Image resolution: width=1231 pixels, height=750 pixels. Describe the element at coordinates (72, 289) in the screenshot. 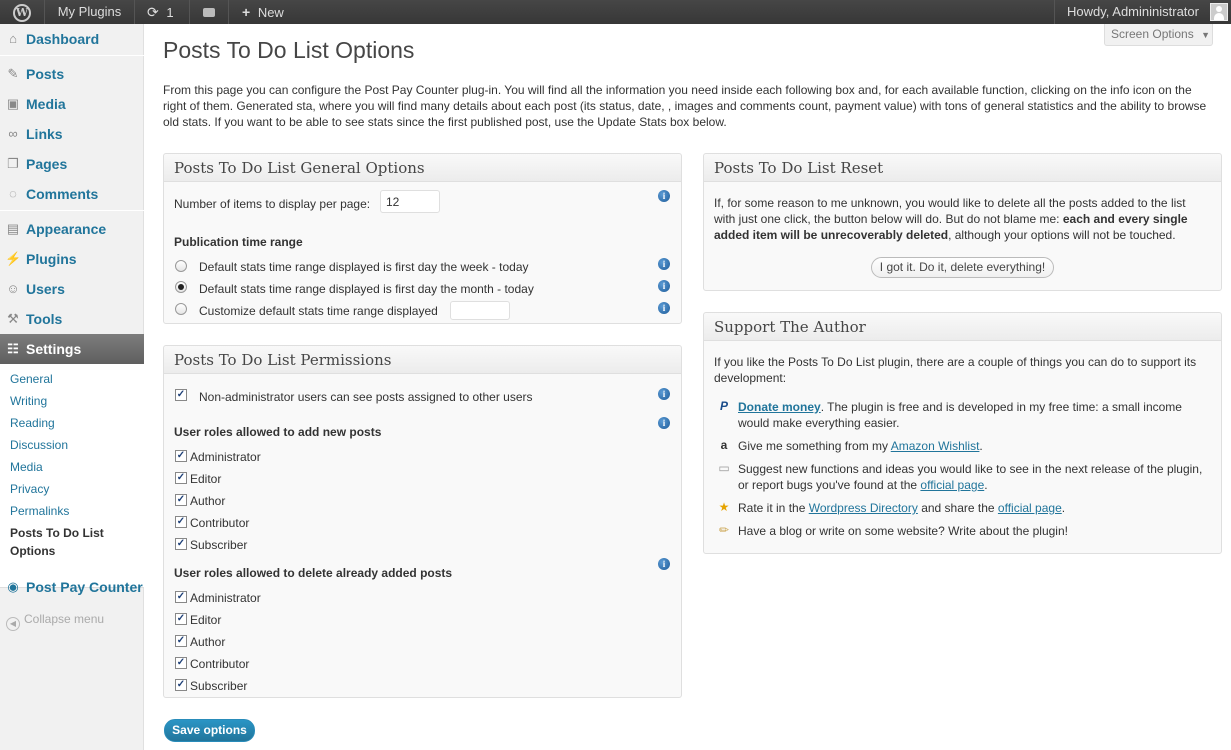

I see `sidebar-item-users: ☺ Users` at that location.